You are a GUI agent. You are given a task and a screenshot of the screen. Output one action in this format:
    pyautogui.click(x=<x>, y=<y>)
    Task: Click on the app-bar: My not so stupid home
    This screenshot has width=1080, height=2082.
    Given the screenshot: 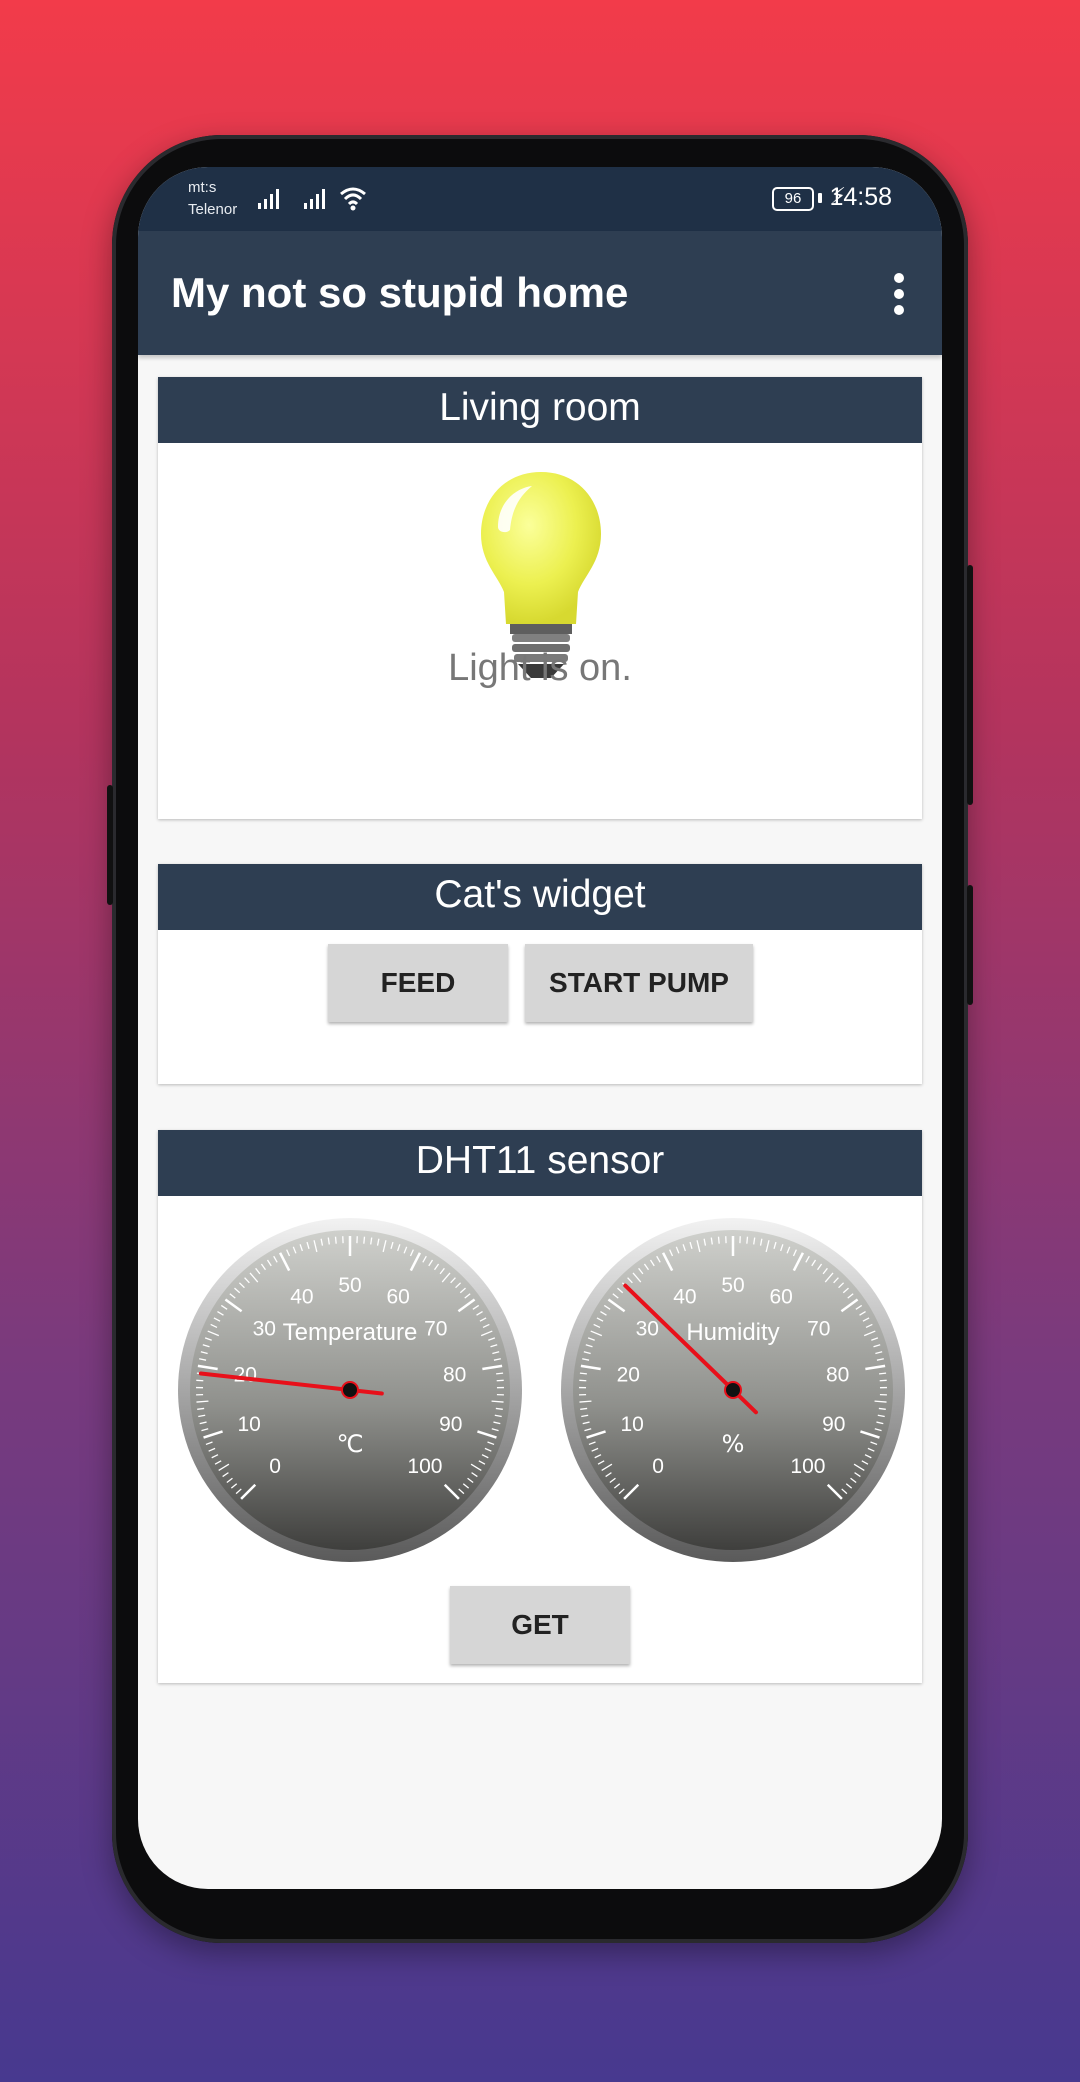 What is the action you would take?
    pyautogui.click(x=540, y=293)
    